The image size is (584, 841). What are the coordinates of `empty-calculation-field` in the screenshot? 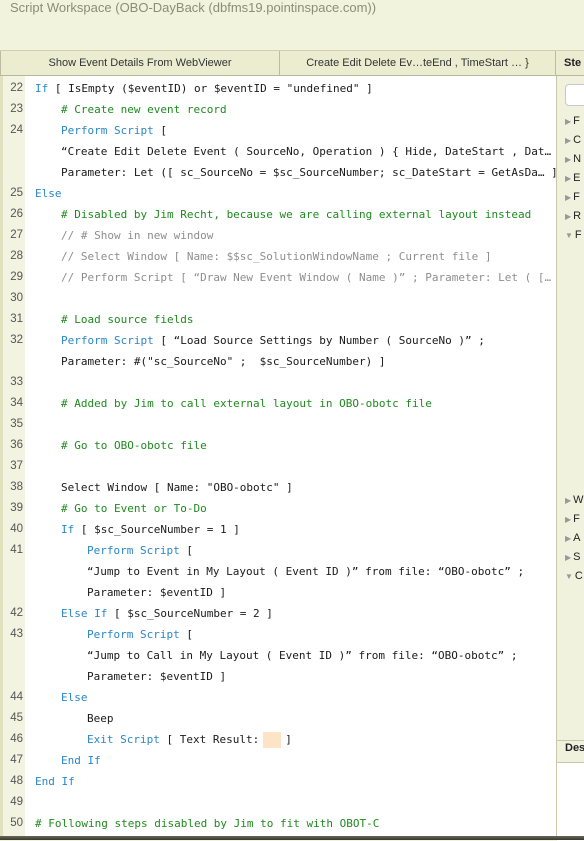 It's located at (272, 740).